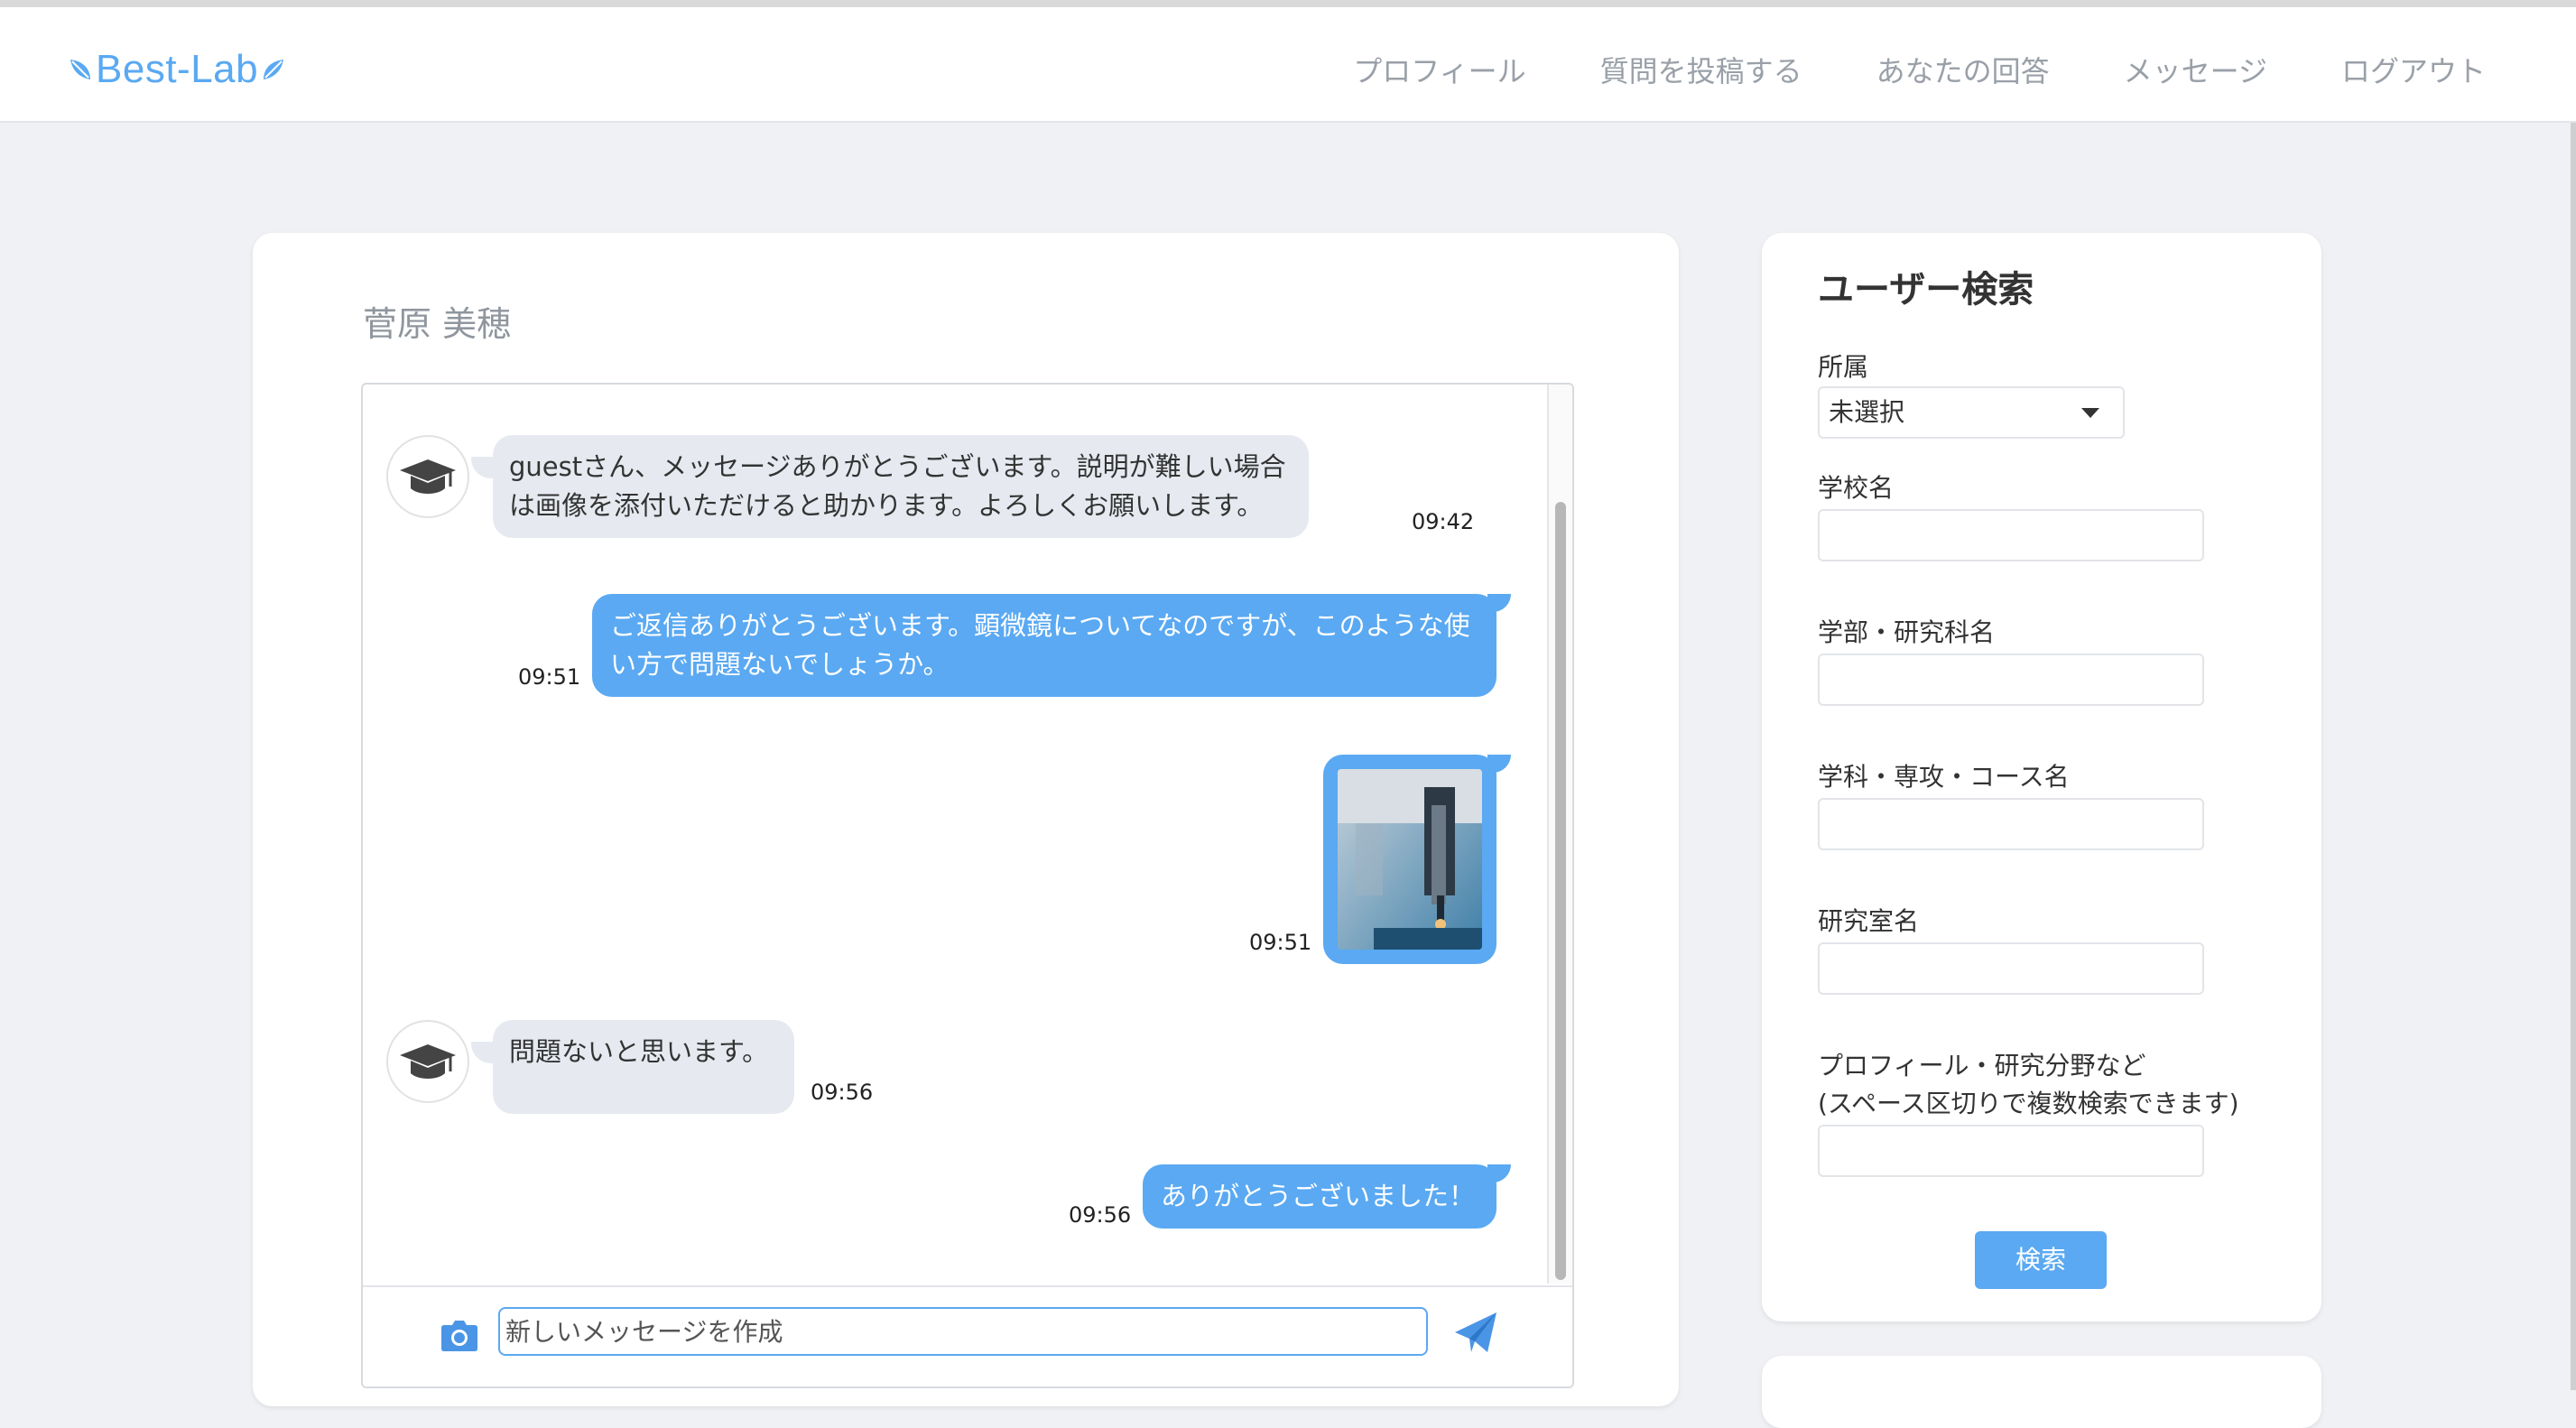 Image resolution: width=2576 pixels, height=1428 pixels. Describe the element at coordinates (1560, 891) in the screenshot. I see `chat-scrollbar-thumb` at that location.